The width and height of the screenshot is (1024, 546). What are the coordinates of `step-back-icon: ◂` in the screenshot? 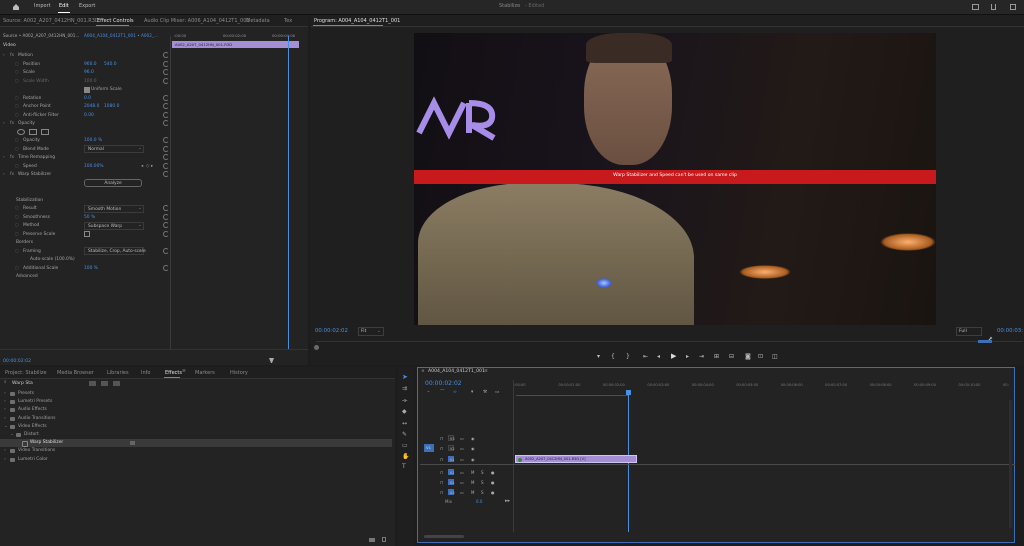 It's located at (658, 357).